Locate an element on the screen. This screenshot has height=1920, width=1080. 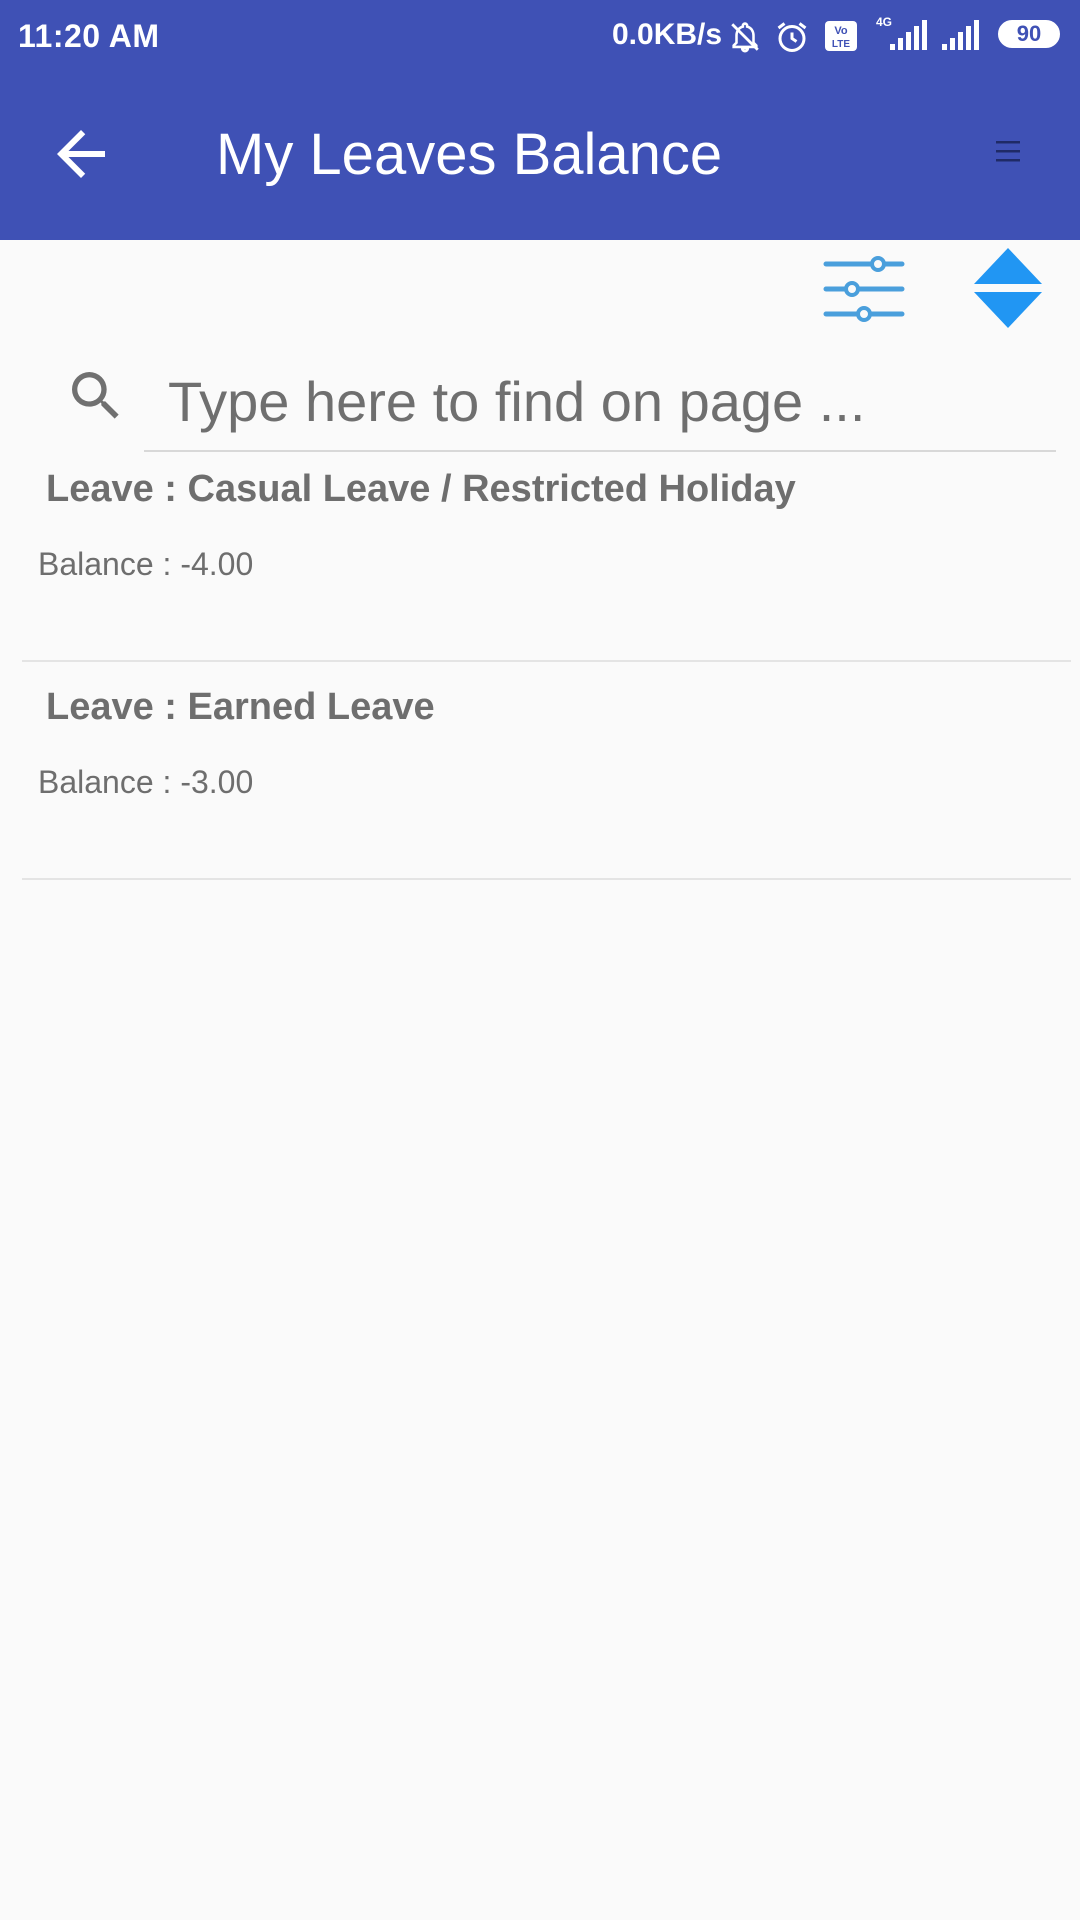
filter-button is located at coordinates (864, 289).